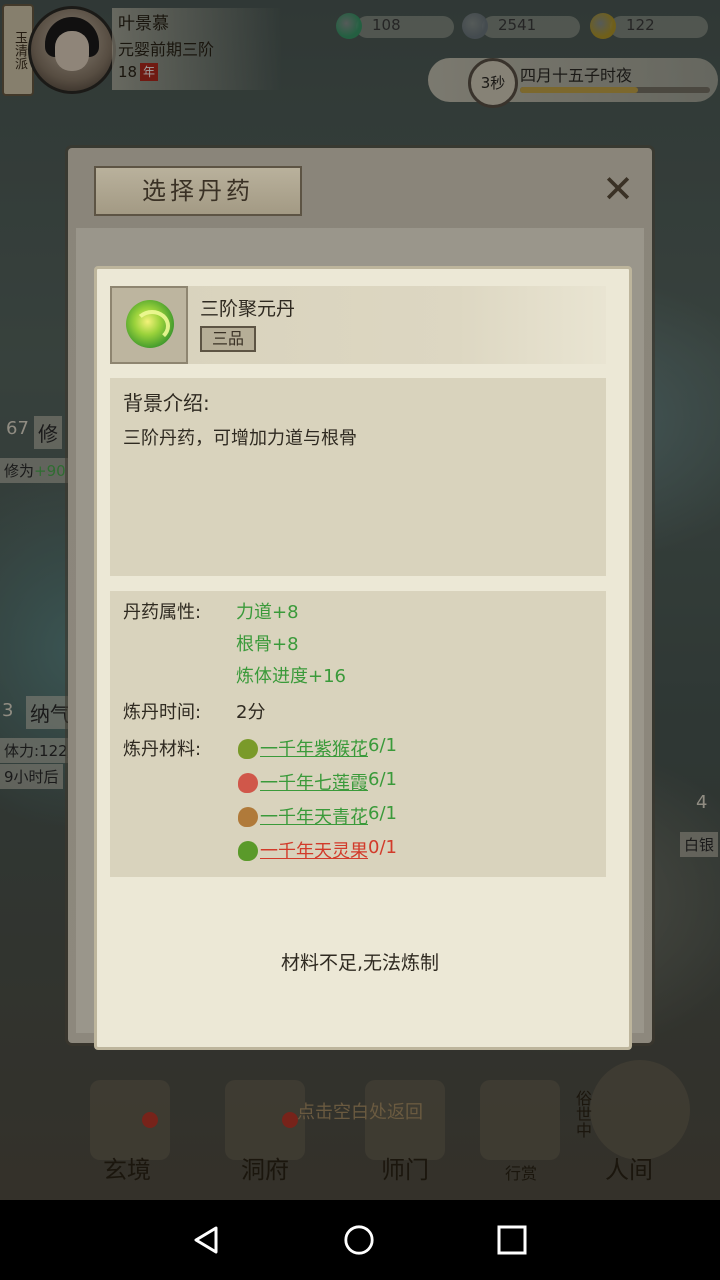 The width and height of the screenshot is (720, 1280). What do you see at coordinates (382, 847) in the screenshot?
I see `material-count: 0/1` at bounding box center [382, 847].